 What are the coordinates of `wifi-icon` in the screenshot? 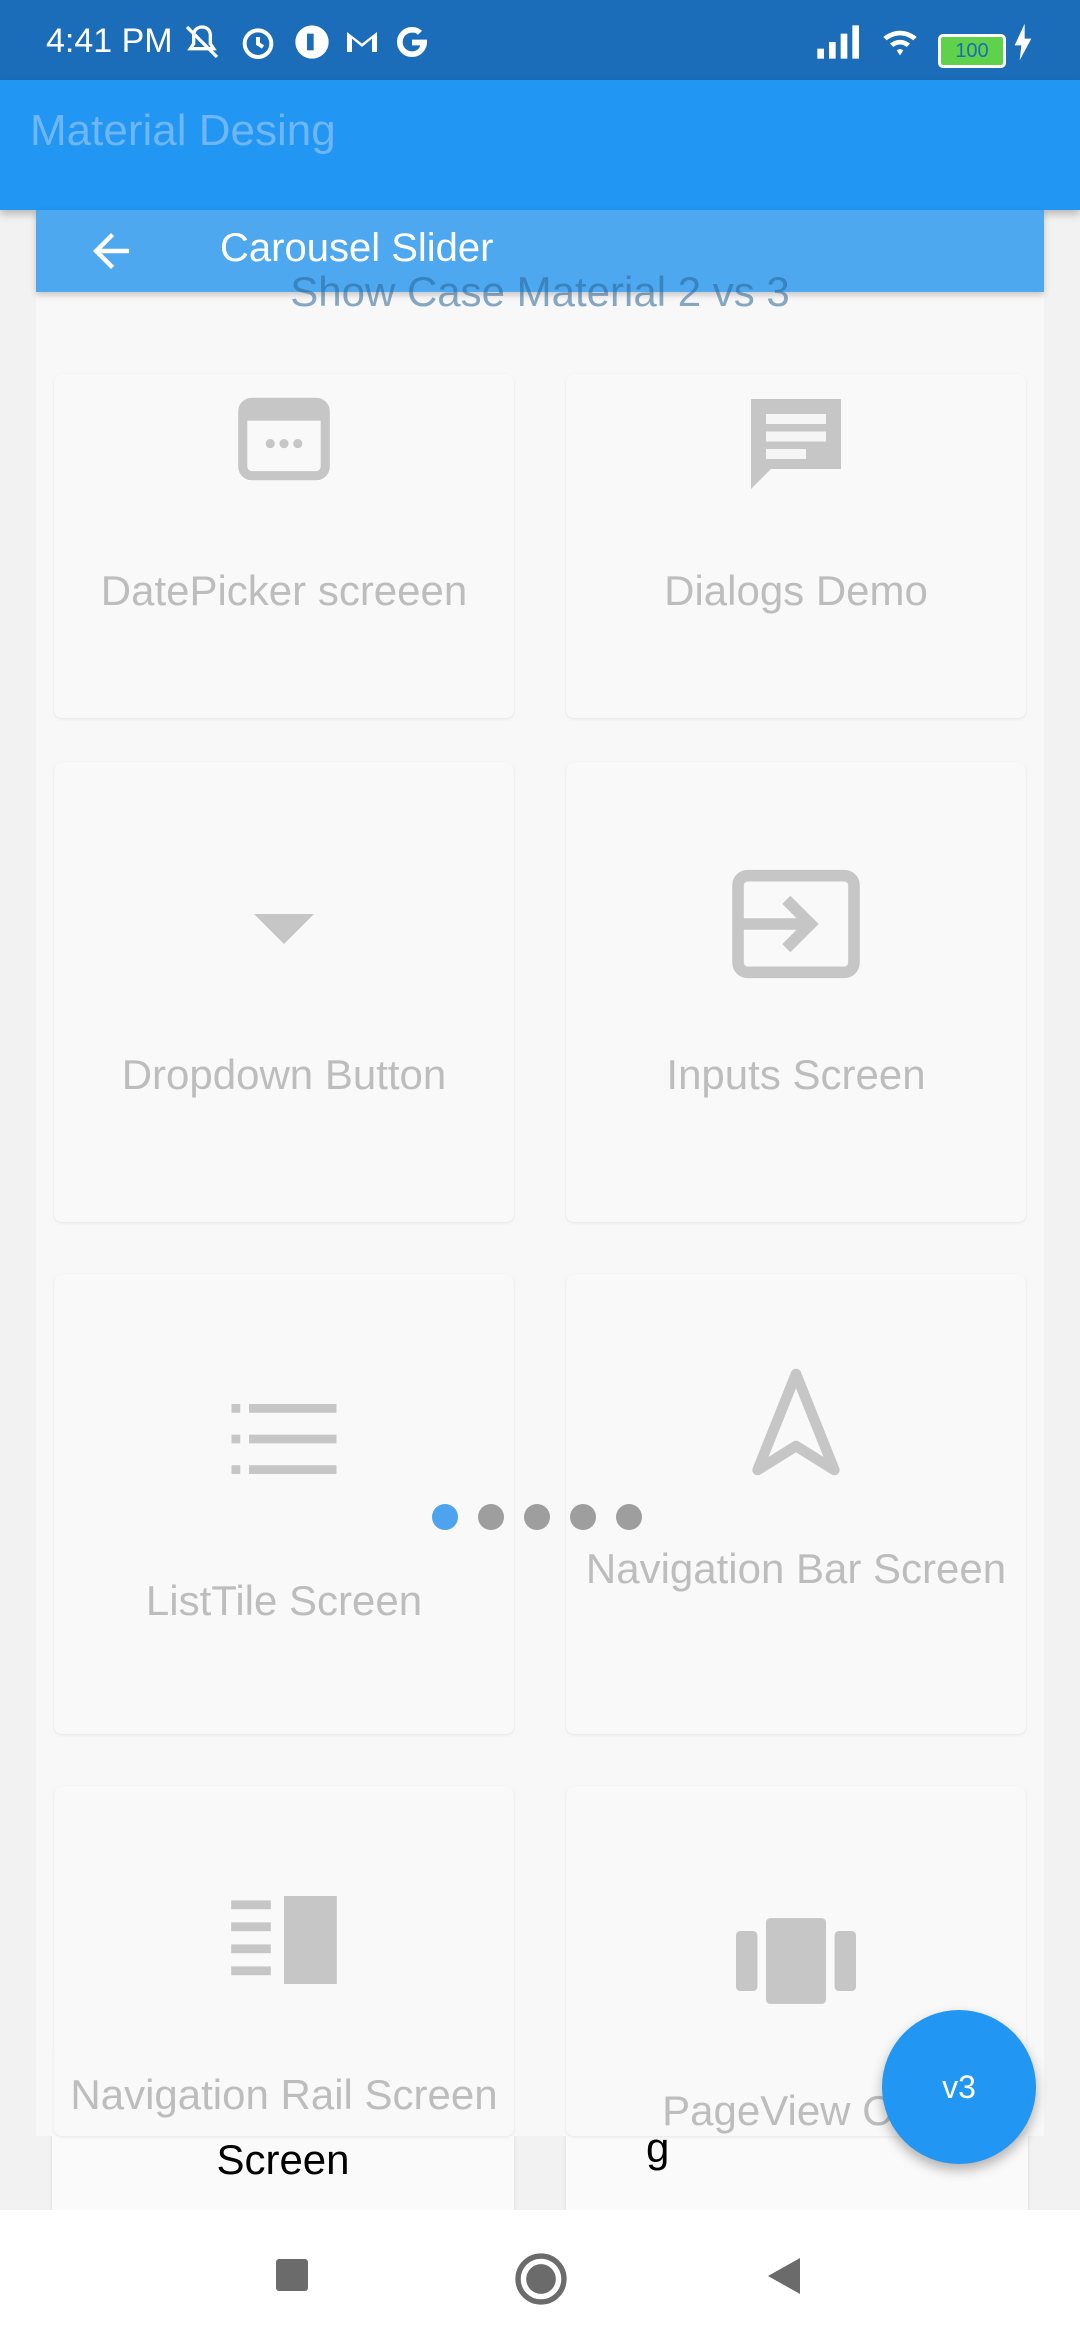 It's located at (900, 43).